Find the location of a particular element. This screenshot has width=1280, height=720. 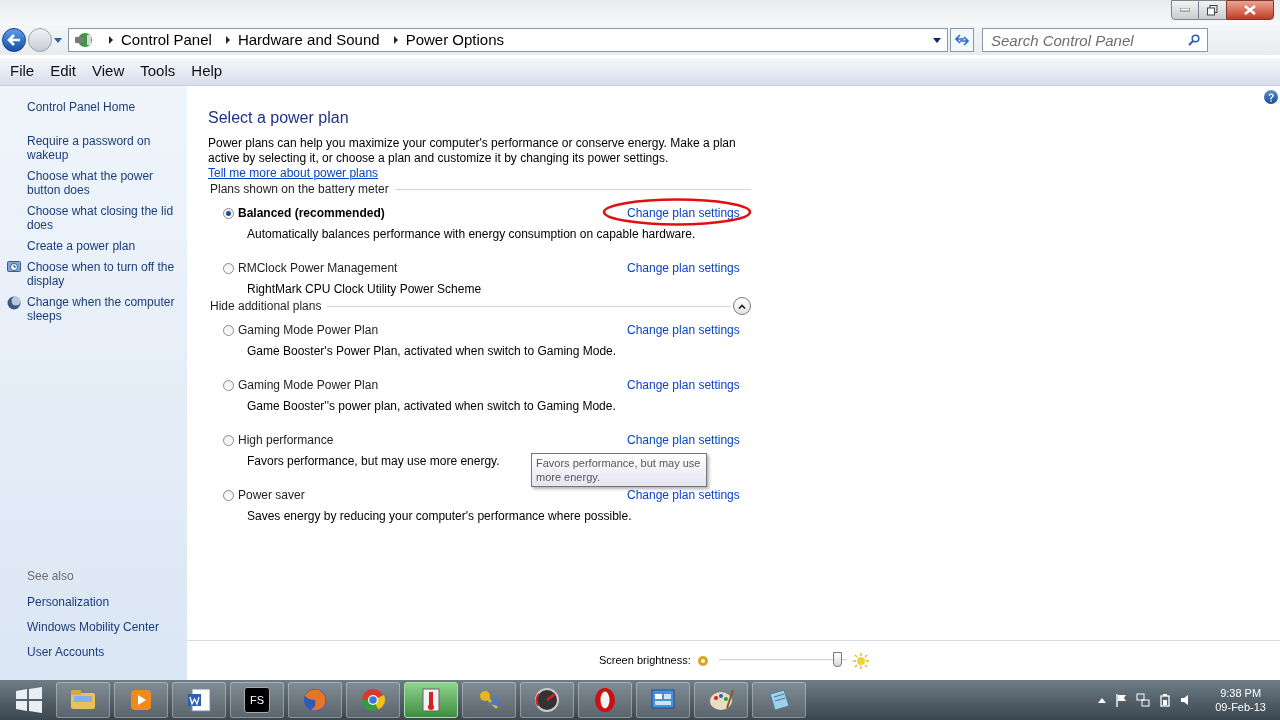

help-link: Tell me more about power plans is located at coordinates (293, 173).